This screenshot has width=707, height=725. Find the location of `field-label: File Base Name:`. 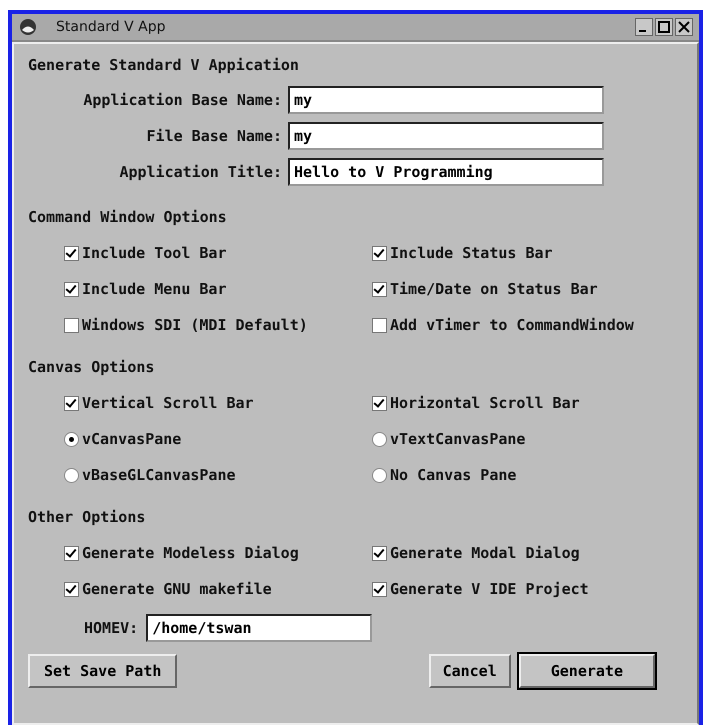

field-label: File Base Name: is located at coordinates (214, 136).